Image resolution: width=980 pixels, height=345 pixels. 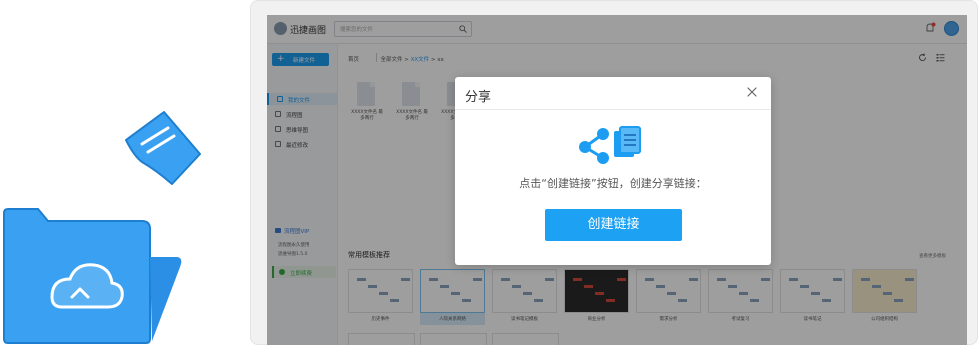 I want to click on close-icon, so click(x=752, y=92).